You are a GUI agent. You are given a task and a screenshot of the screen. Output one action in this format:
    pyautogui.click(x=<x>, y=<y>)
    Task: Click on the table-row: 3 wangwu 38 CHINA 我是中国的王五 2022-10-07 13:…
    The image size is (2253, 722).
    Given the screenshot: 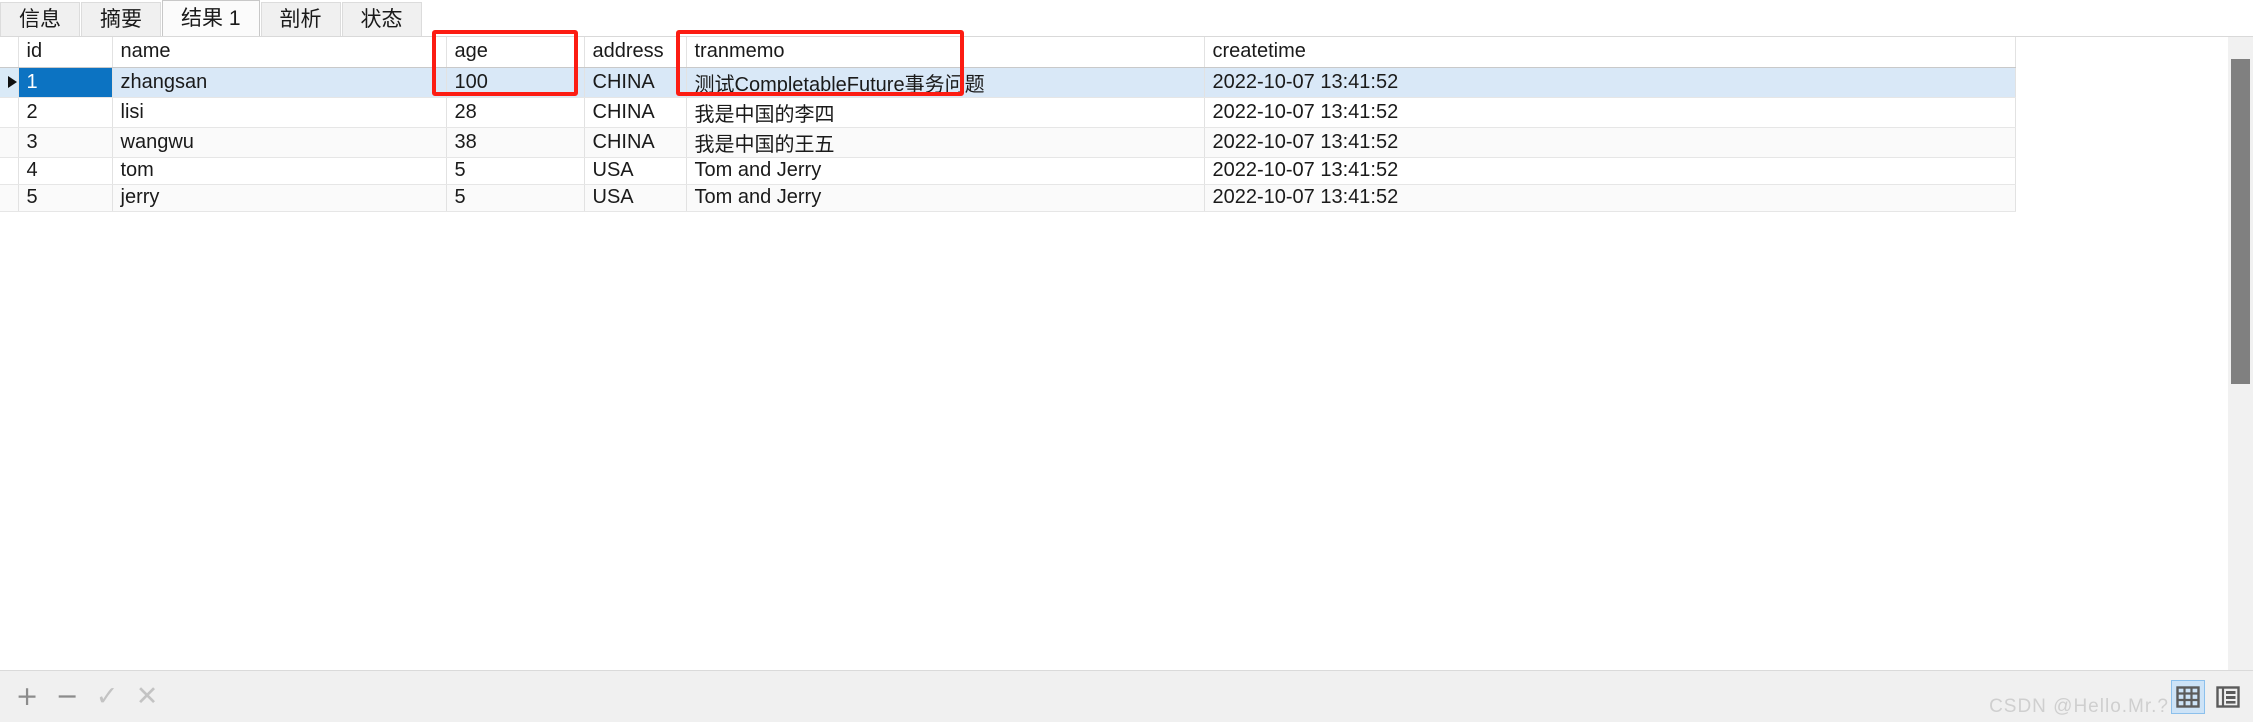 What is the action you would take?
    pyautogui.click(x=1008, y=142)
    